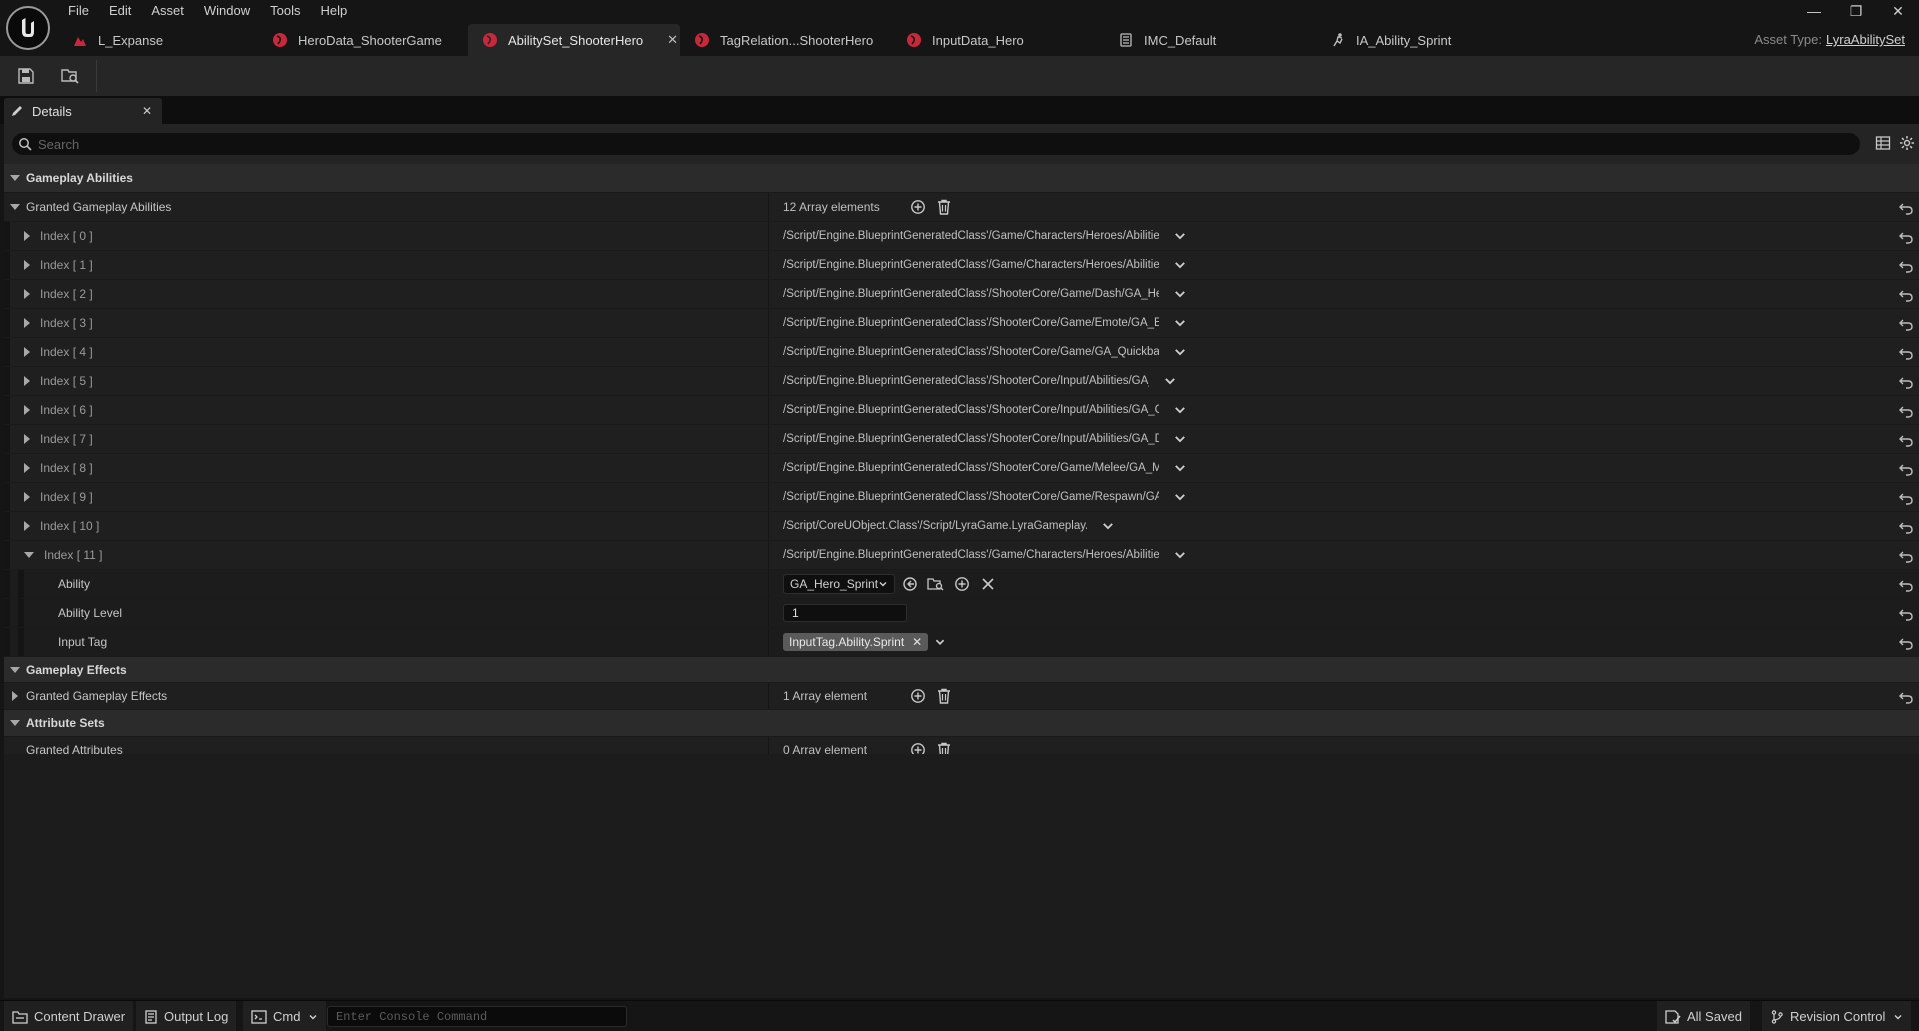  I want to click on tab-l-expanse: L_Expanse, so click(158, 40).